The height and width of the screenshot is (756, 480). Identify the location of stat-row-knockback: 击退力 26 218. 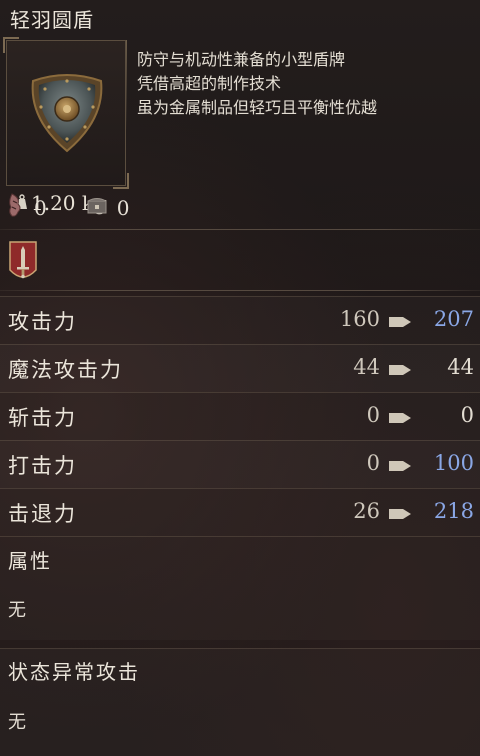
(240, 512).